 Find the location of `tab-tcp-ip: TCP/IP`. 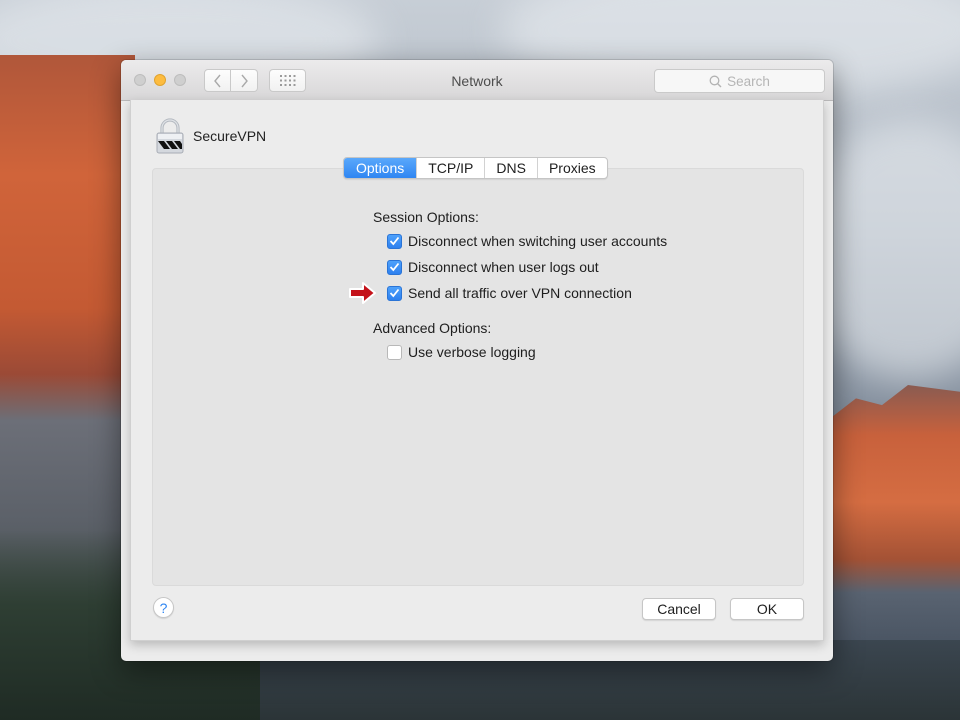

tab-tcp-ip: TCP/IP is located at coordinates (450, 168).